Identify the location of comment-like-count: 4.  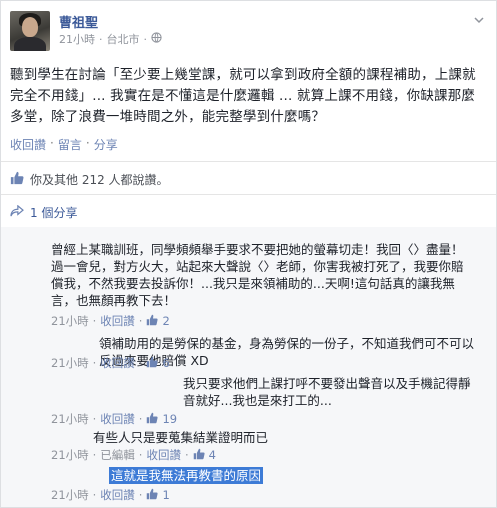
(212, 455).